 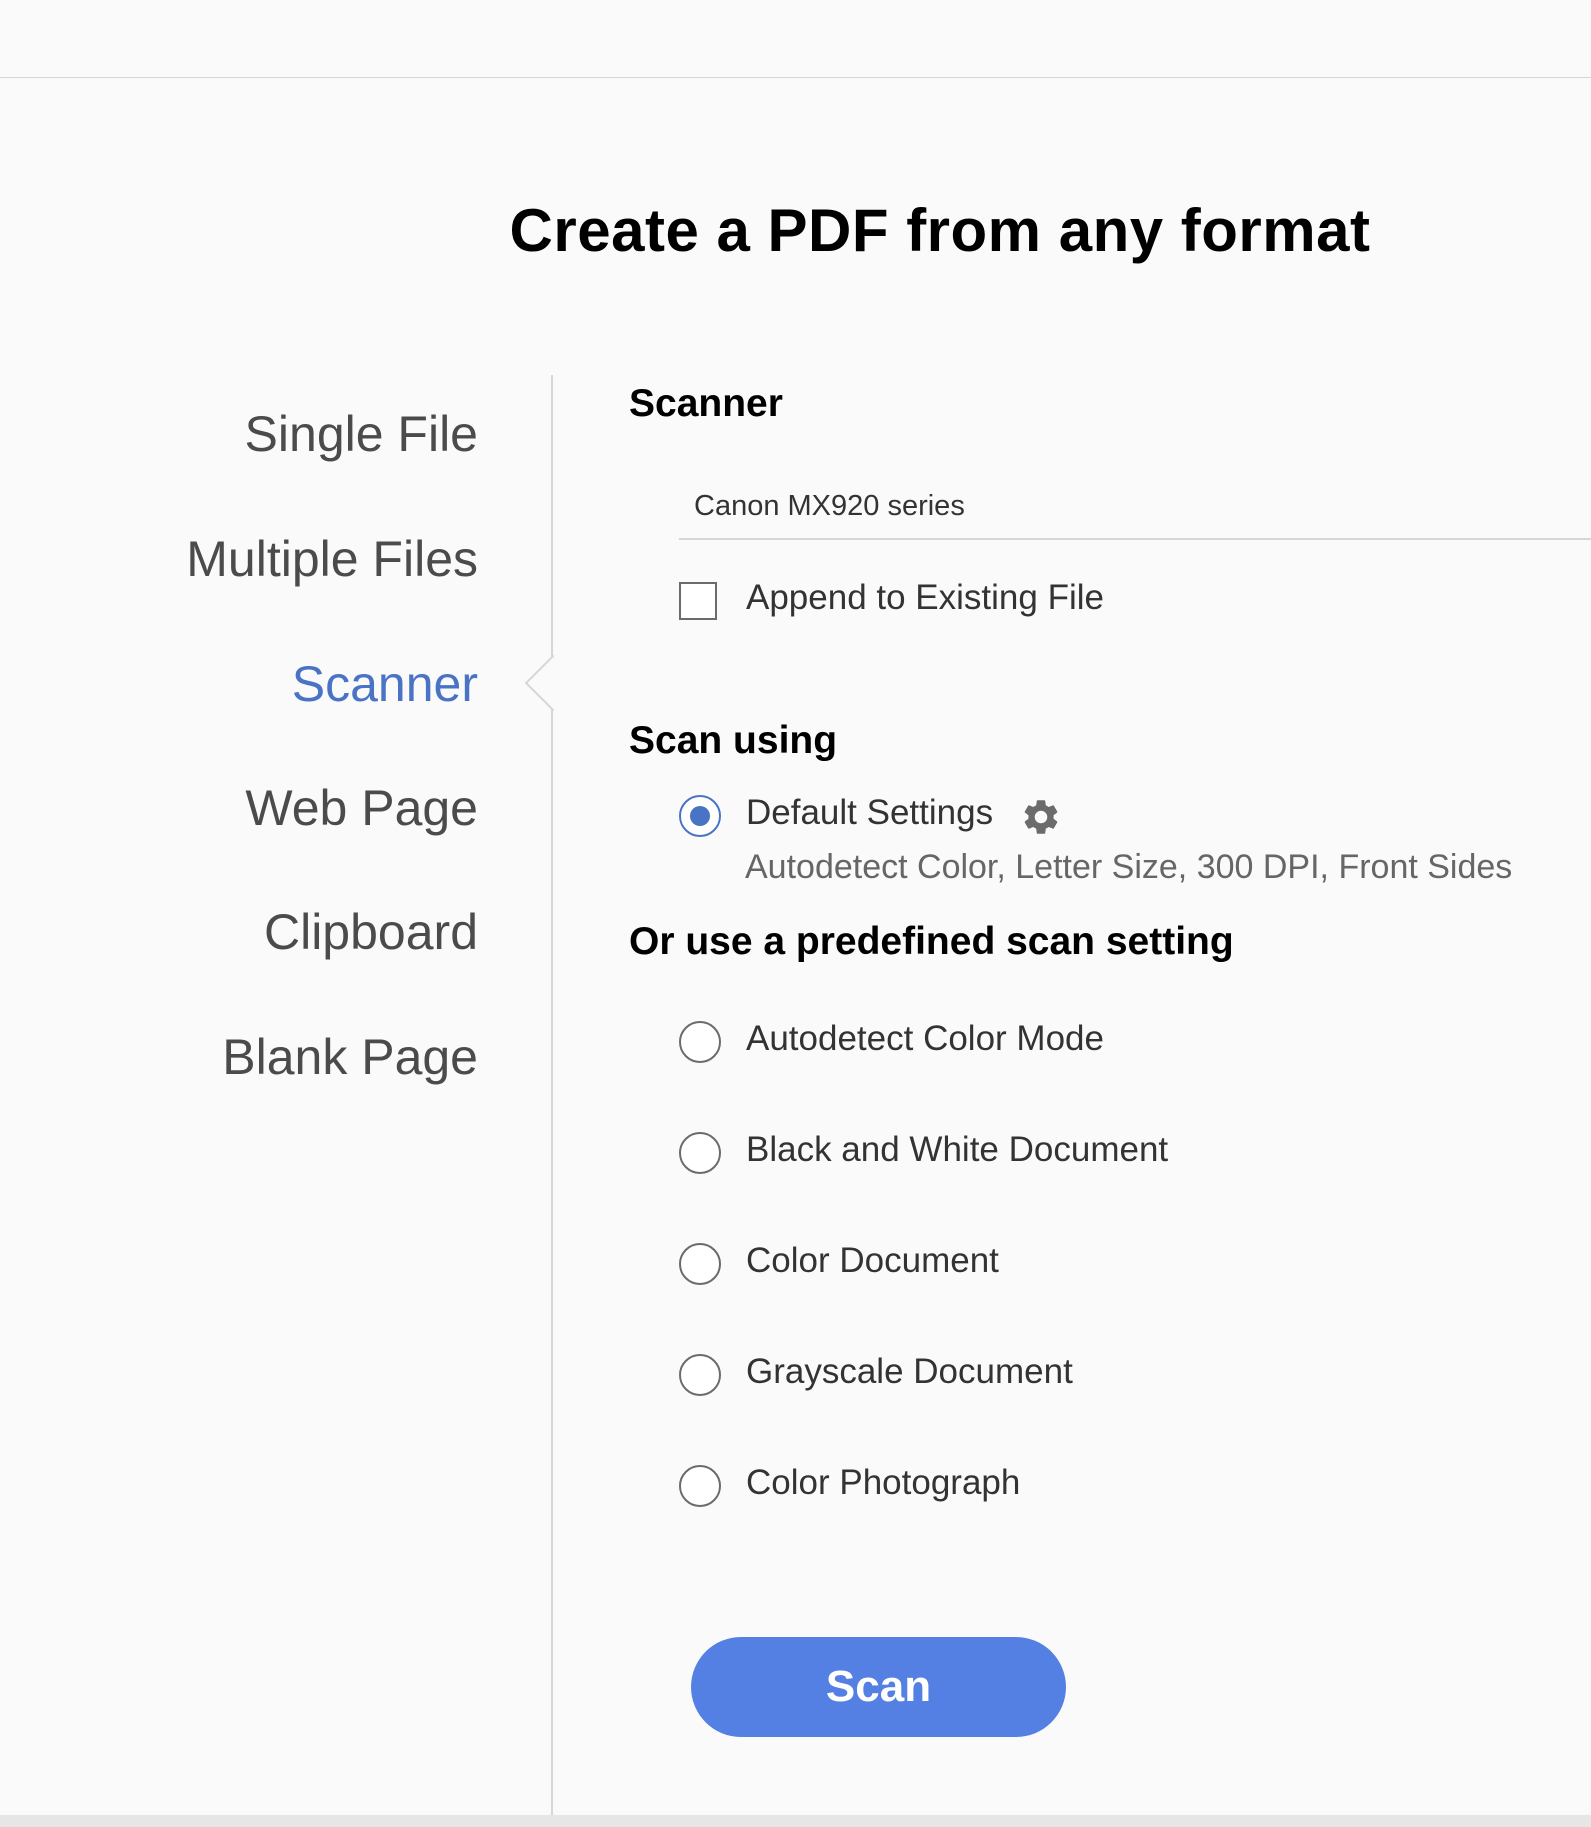 What do you see at coordinates (361, 434) in the screenshot?
I see `nav-item-single-file: Single File` at bounding box center [361, 434].